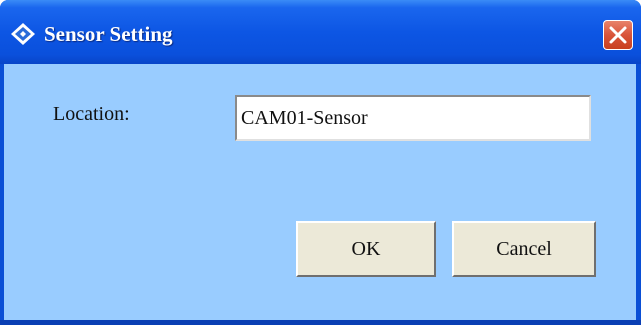 This screenshot has width=641, height=325. Describe the element at coordinates (524, 249) in the screenshot. I see `cancel-button: Cancel` at that location.